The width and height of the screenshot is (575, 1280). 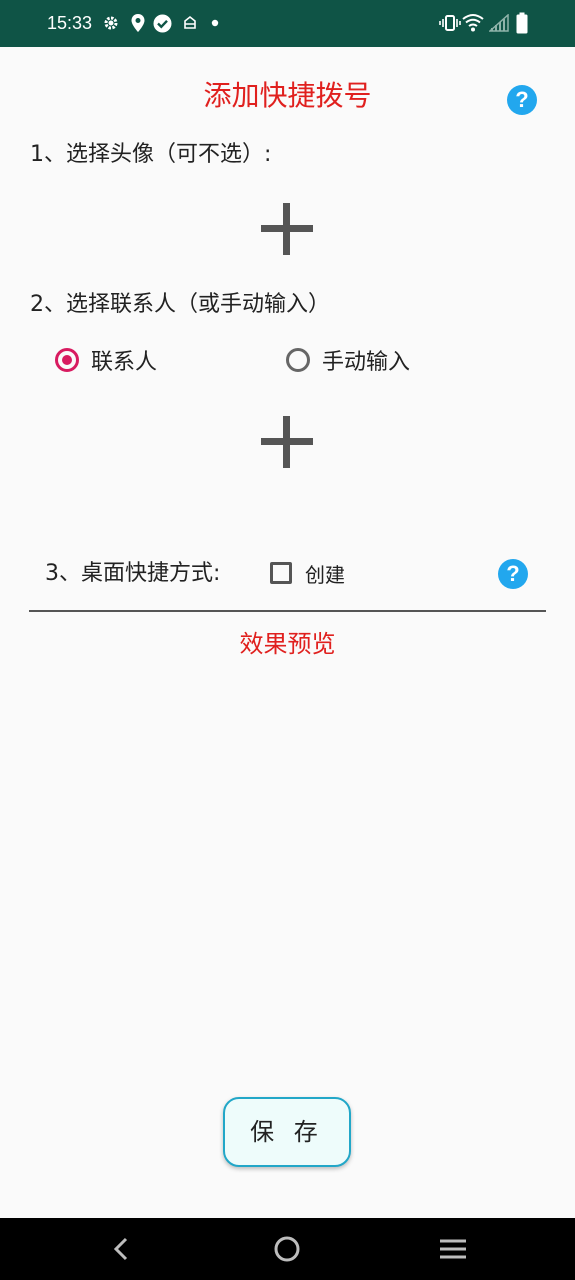 What do you see at coordinates (287, 1132) in the screenshot?
I see `save-button: 保 存` at bounding box center [287, 1132].